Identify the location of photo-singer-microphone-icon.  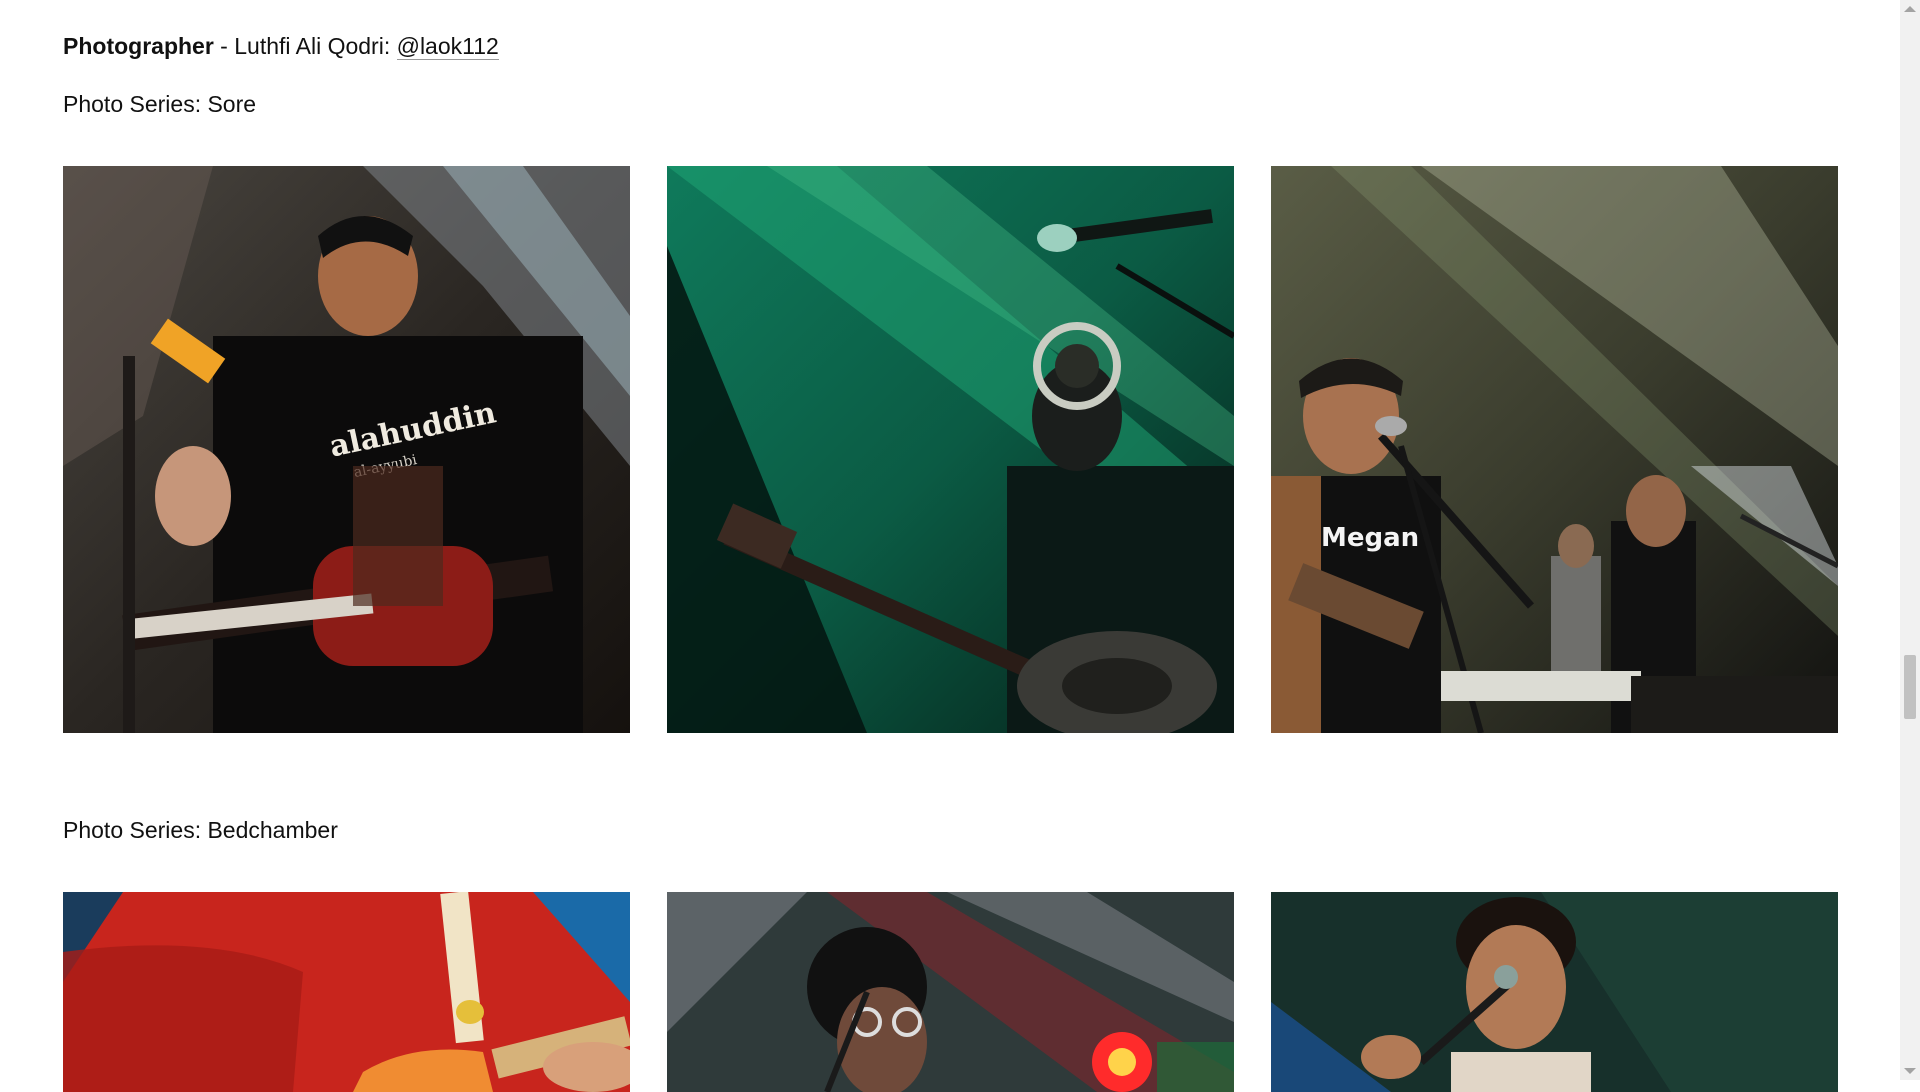
(1554, 992).